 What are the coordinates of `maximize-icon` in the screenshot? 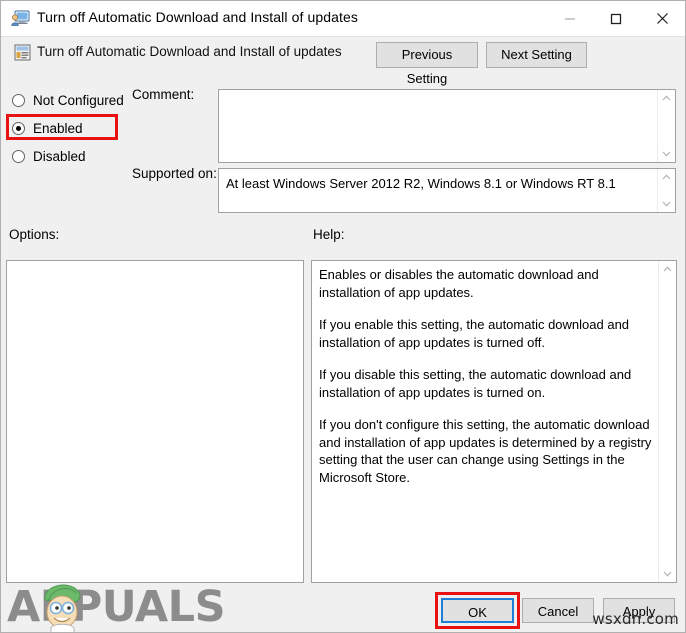 It's located at (616, 18).